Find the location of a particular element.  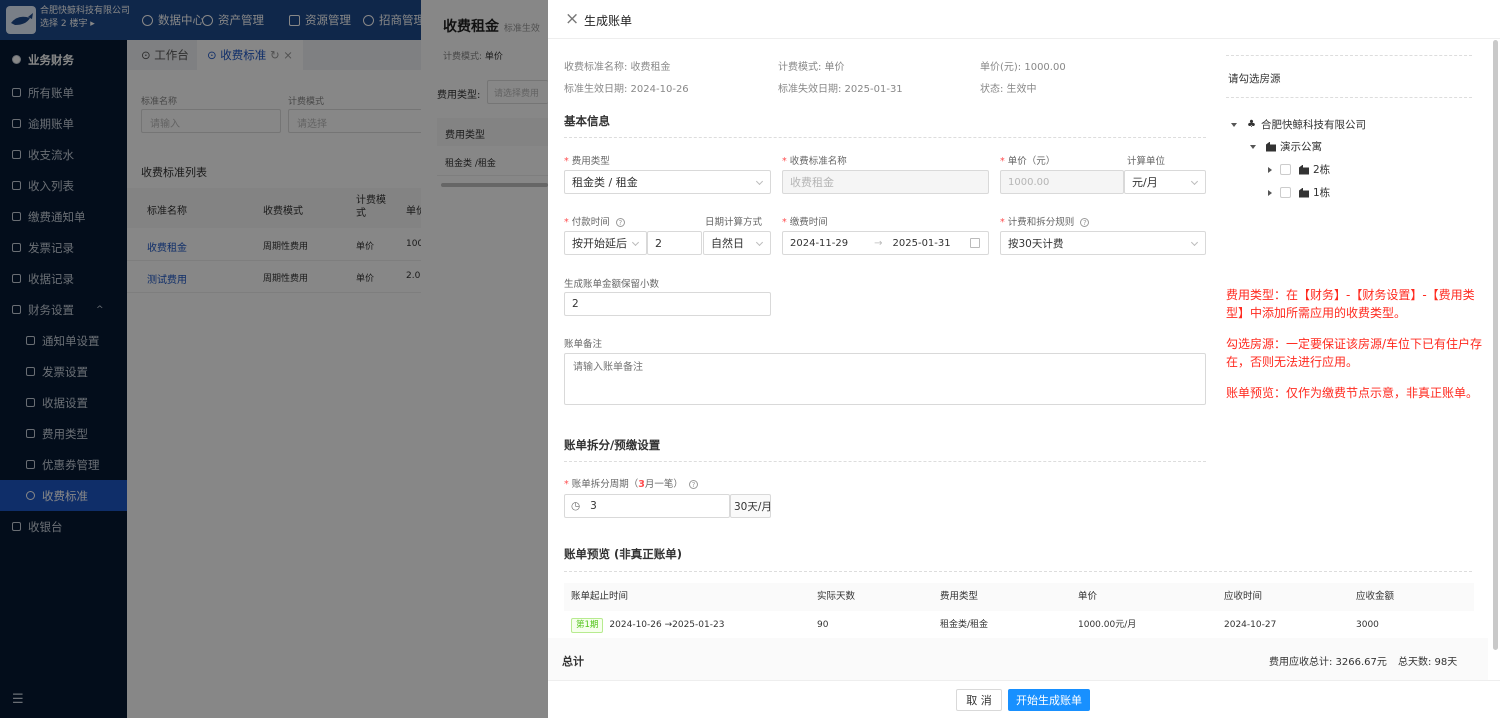

column-header: 账单起止时间 is located at coordinates (600, 596).